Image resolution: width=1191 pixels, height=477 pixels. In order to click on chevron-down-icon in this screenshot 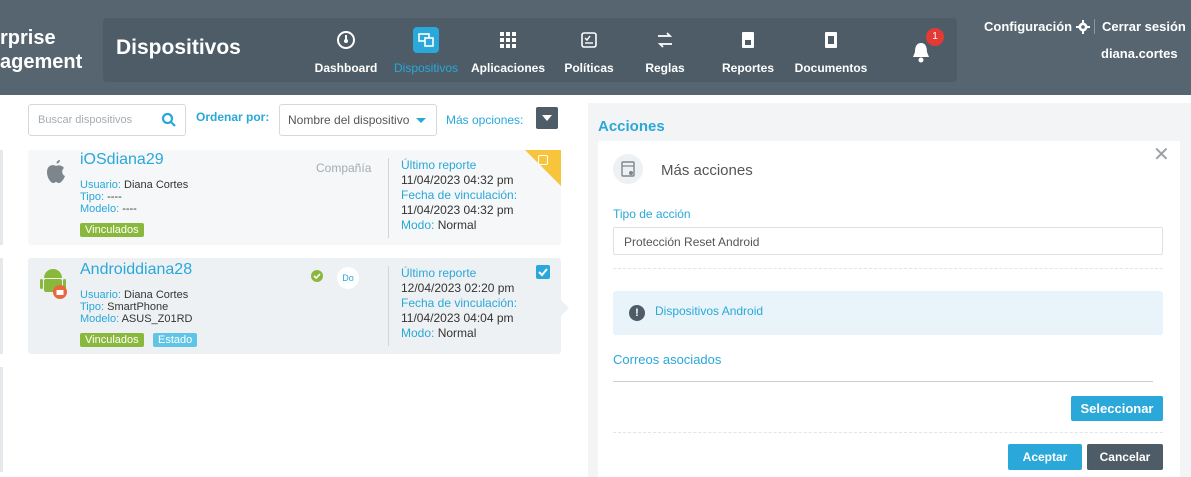, I will do `click(421, 120)`.